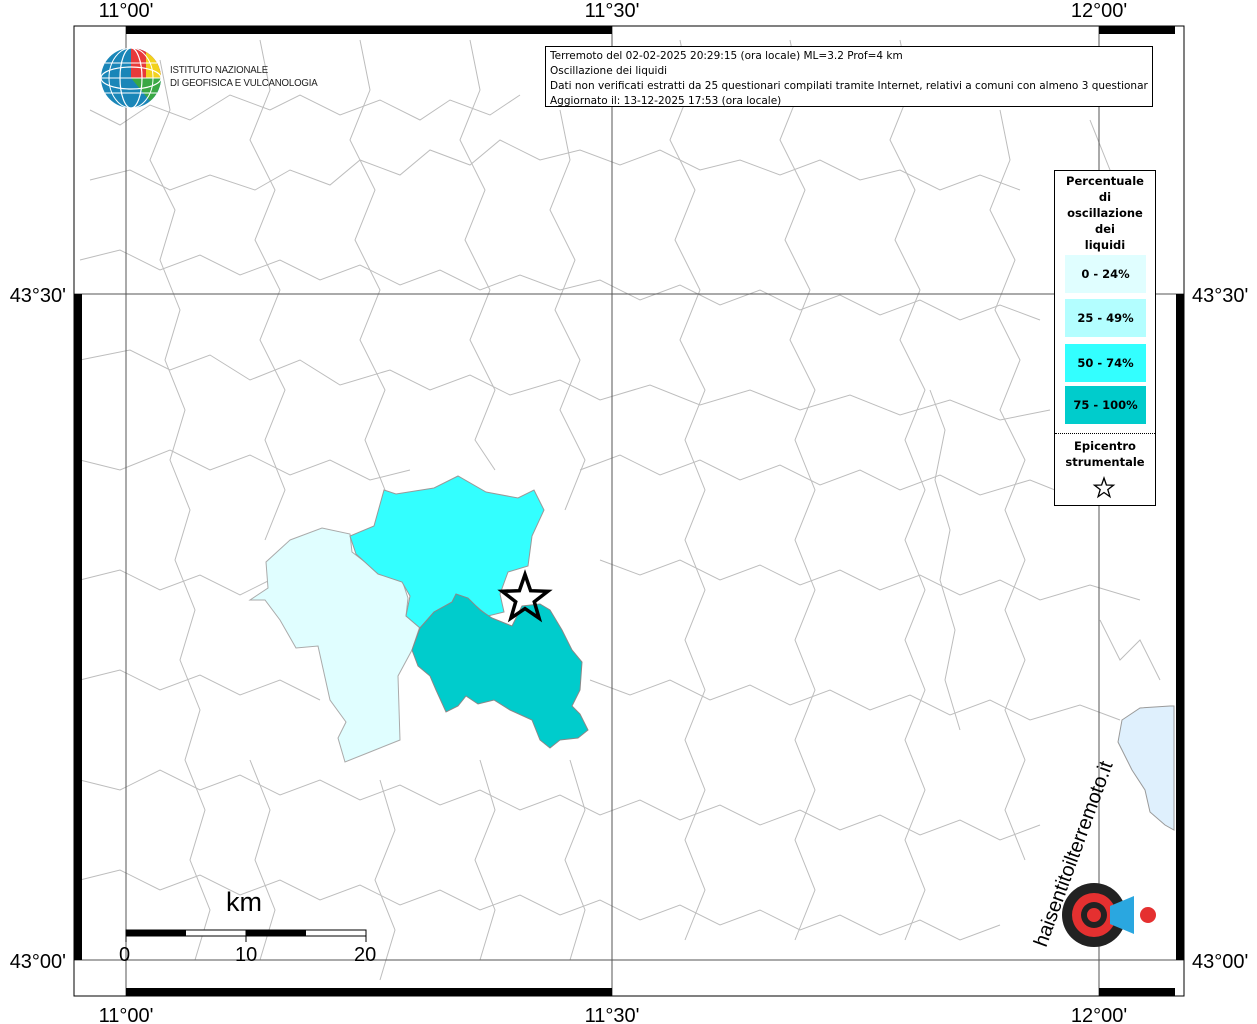 This screenshot has width=1257, height=1024. Describe the element at coordinates (38, 296) in the screenshot. I see `left-lat-label: 43°30'` at that location.